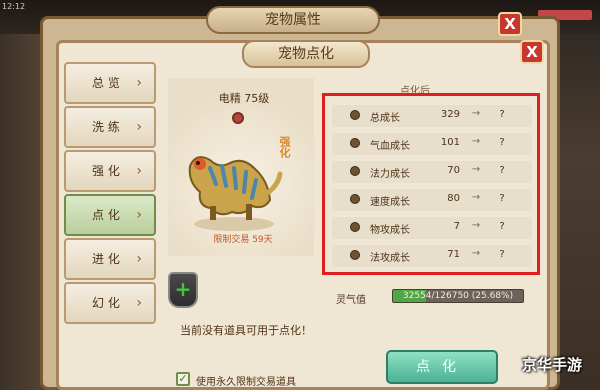 Image resolution: width=600 pixels, height=390 pixels. What do you see at coordinates (106, 215) in the screenshot?
I see `tab-label: 点 化` at bounding box center [106, 215].